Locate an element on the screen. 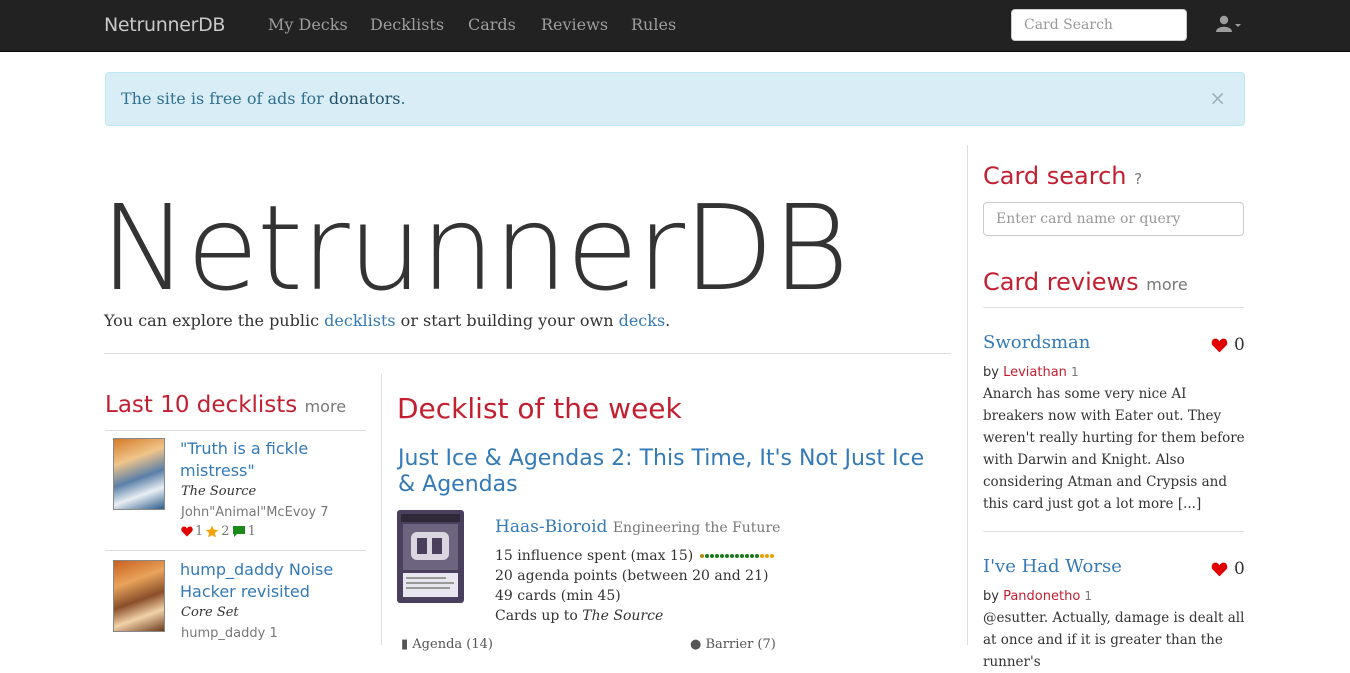  identity-line: Haas-Bioroid Engineering the Future is located at coordinates (637, 527).